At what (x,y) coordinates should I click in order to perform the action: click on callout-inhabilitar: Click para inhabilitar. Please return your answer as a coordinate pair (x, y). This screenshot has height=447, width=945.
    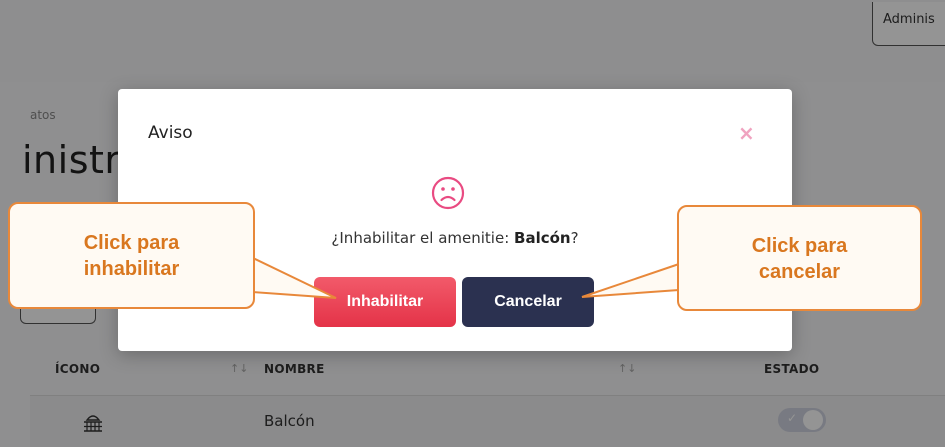
    Looking at the image, I should click on (131, 255).